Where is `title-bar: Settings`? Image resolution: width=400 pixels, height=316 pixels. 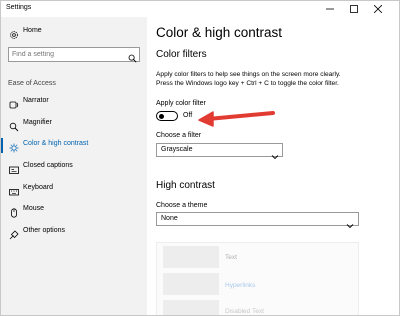 title-bar: Settings is located at coordinates (200, 9).